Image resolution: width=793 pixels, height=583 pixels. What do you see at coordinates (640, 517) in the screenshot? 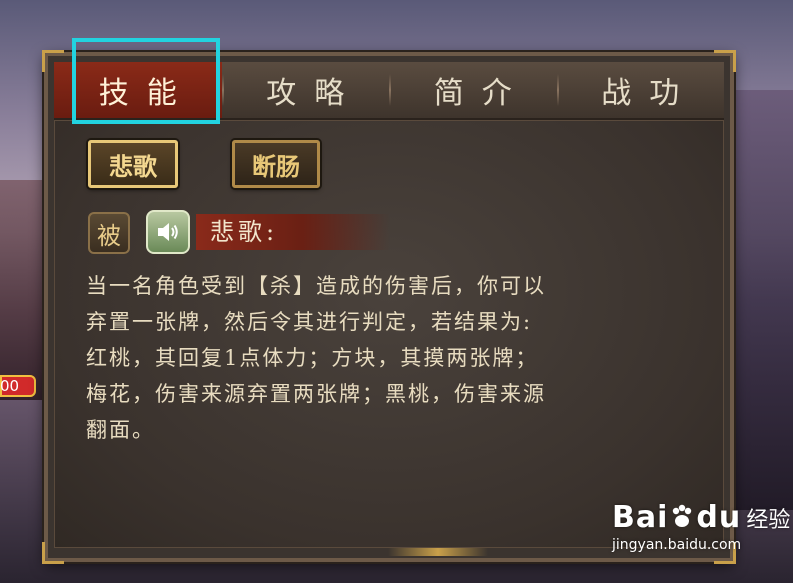
I see `watermark-brand: Bai` at bounding box center [640, 517].